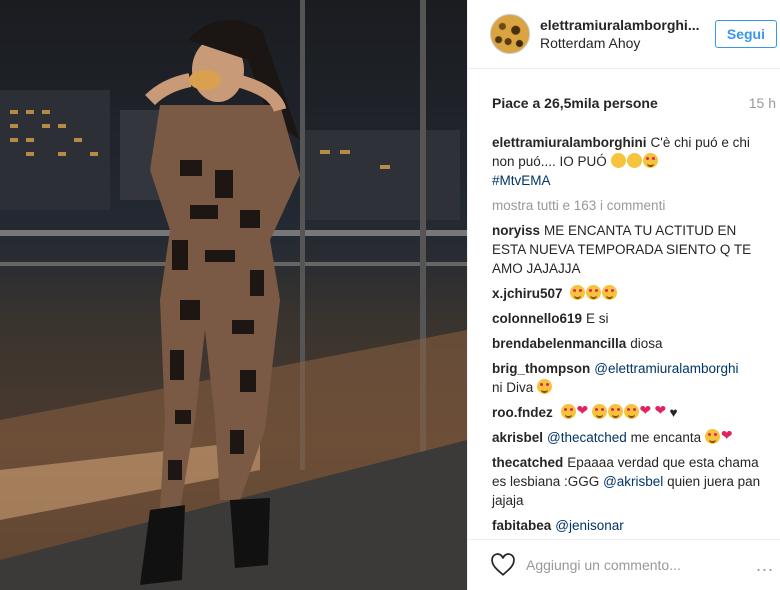  Describe the element at coordinates (633, 481) in the screenshot. I see `comment-mention: @akrisbel` at that location.